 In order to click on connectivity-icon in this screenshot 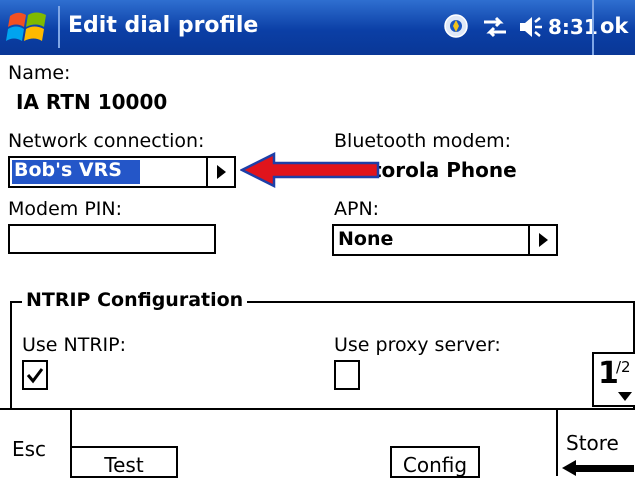, I will do `click(495, 27)`.